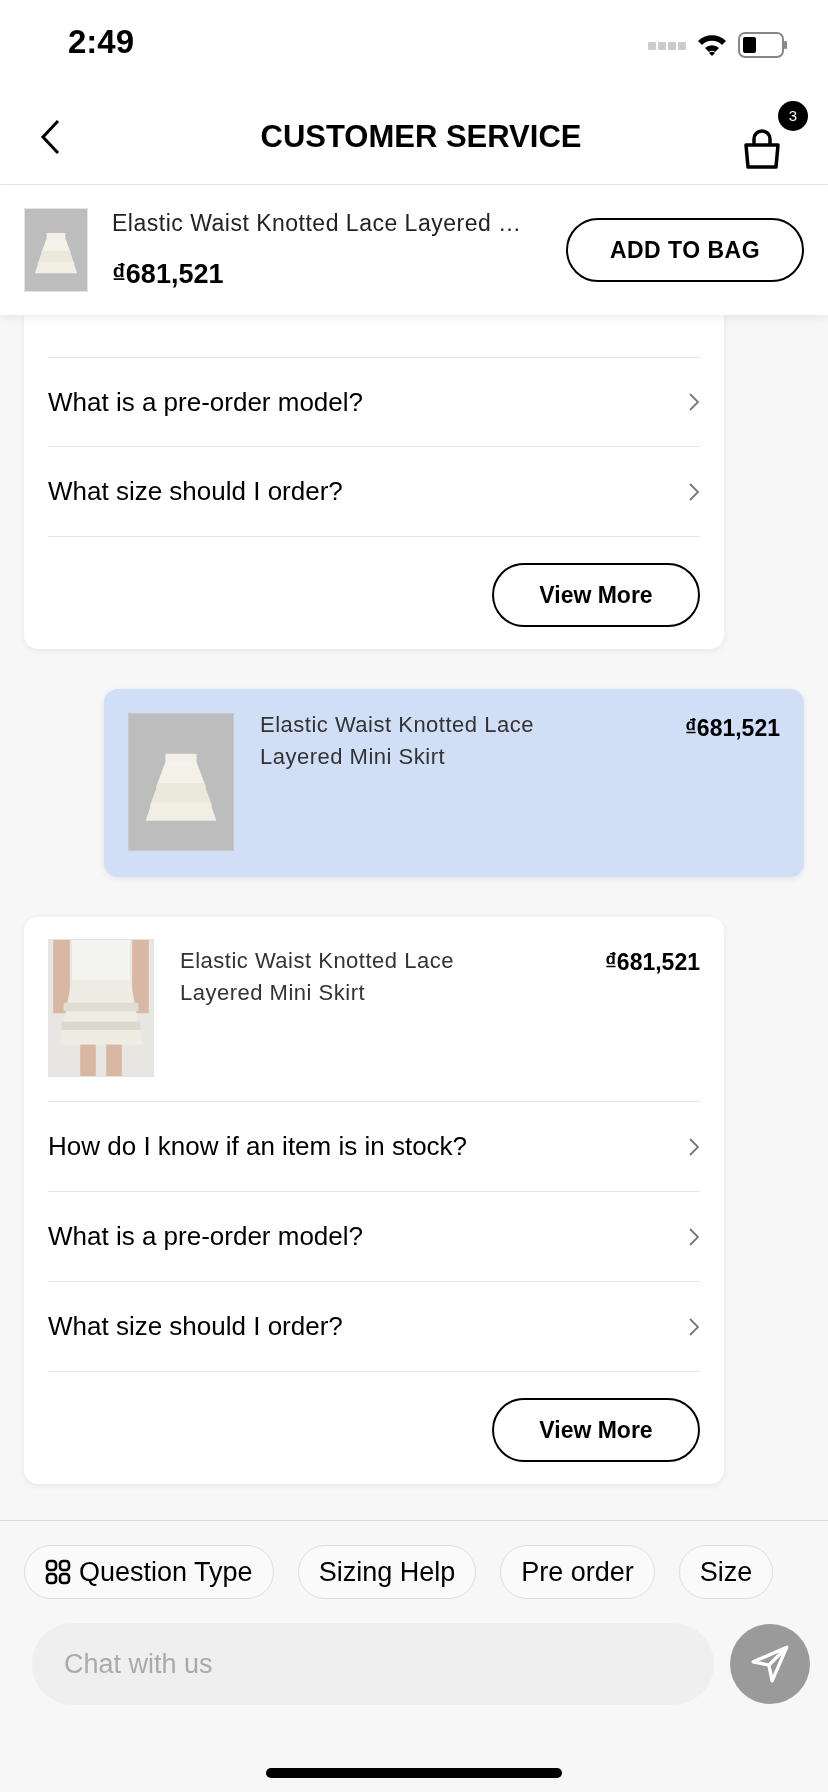 The image size is (828, 1792). What do you see at coordinates (685, 250) in the screenshot?
I see `add-to-bag-button: ADD TO BAG` at bounding box center [685, 250].